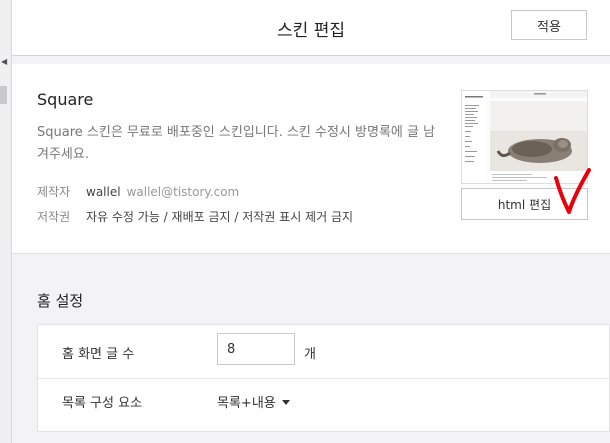 This screenshot has height=443, width=610. Describe the element at coordinates (285, 402) in the screenshot. I see `caret-down-icon` at that location.